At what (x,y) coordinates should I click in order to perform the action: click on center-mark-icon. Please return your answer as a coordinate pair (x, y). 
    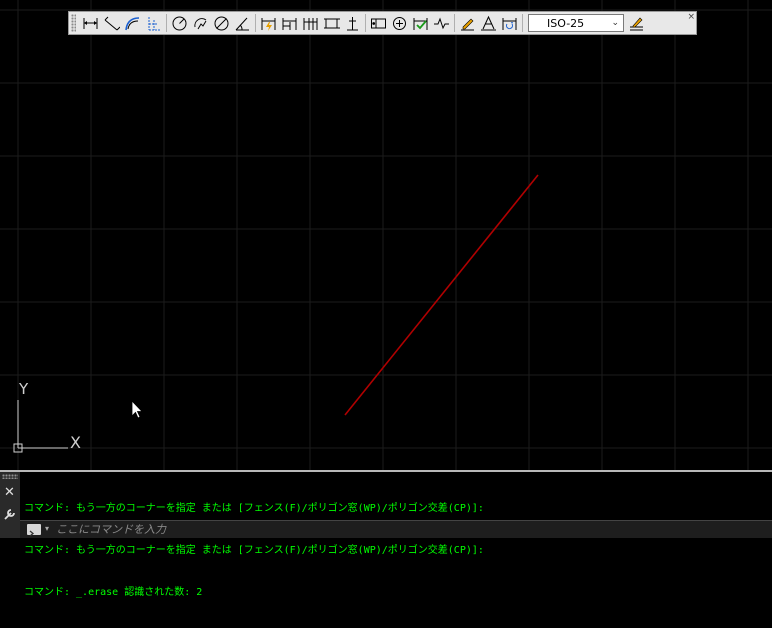
    Looking at the image, I should click on (399, 23).